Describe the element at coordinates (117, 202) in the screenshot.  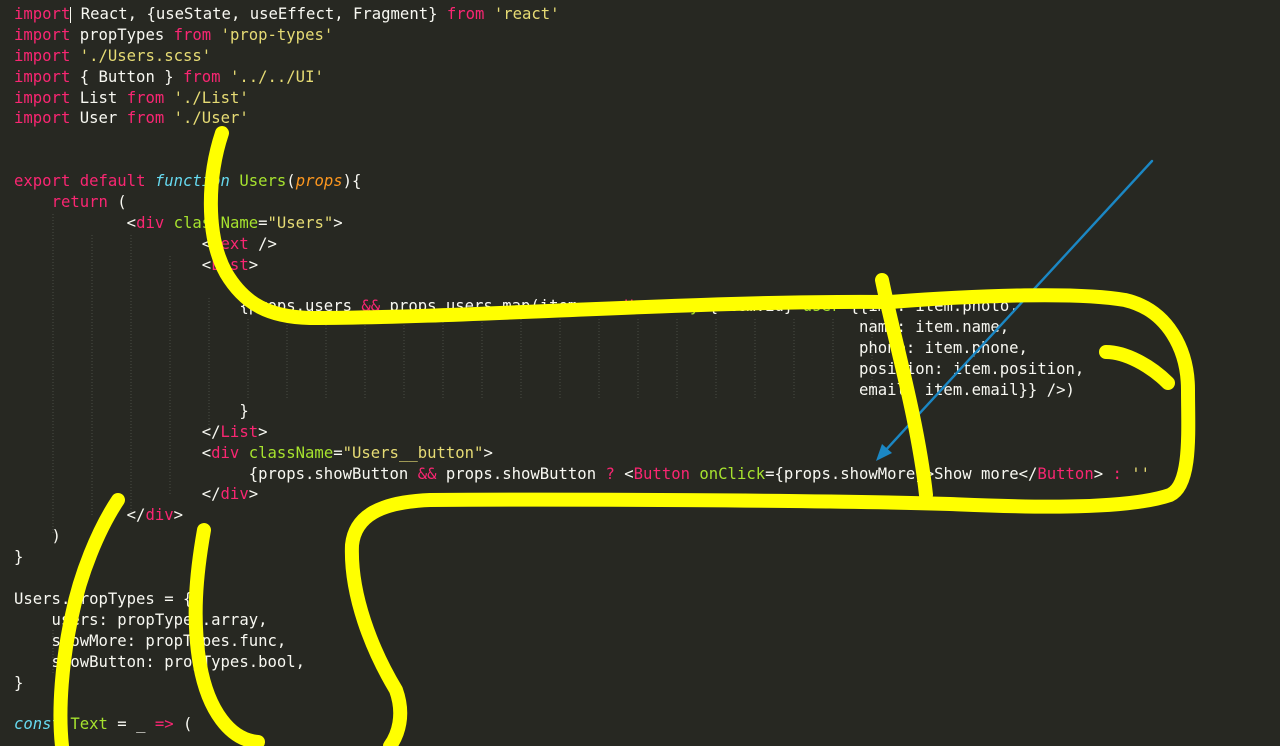
I see `code-token: (` at that location.